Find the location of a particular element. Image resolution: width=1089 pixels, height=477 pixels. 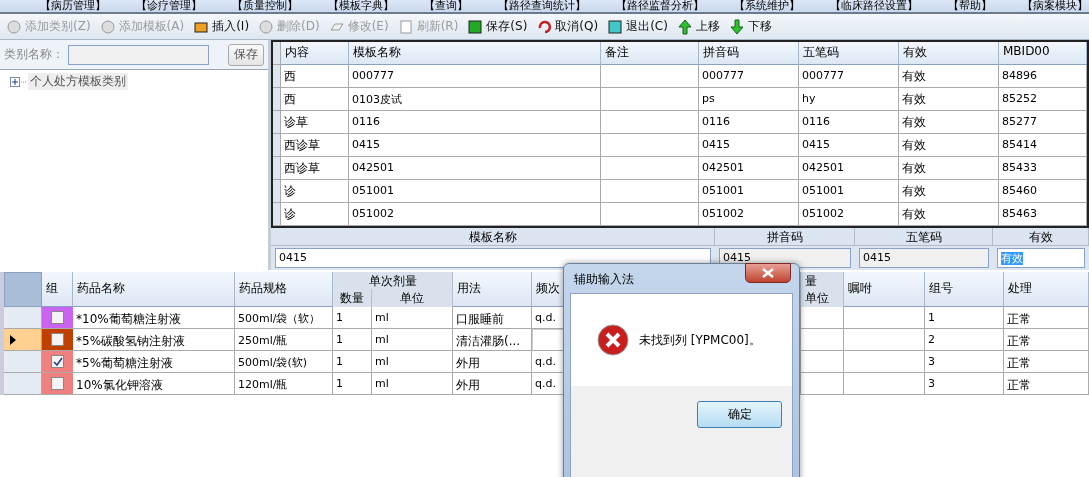

error-message: 未找到列 [YPMC00]。 is located at coordinates (700, 340).